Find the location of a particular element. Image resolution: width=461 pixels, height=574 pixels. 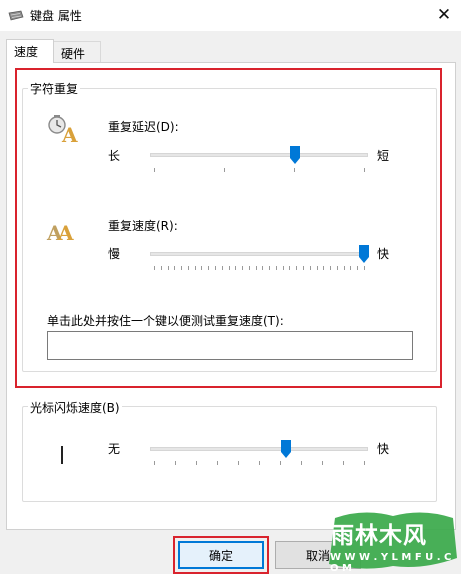

cursor-blink-ticks is located at coordinates (259, 463).